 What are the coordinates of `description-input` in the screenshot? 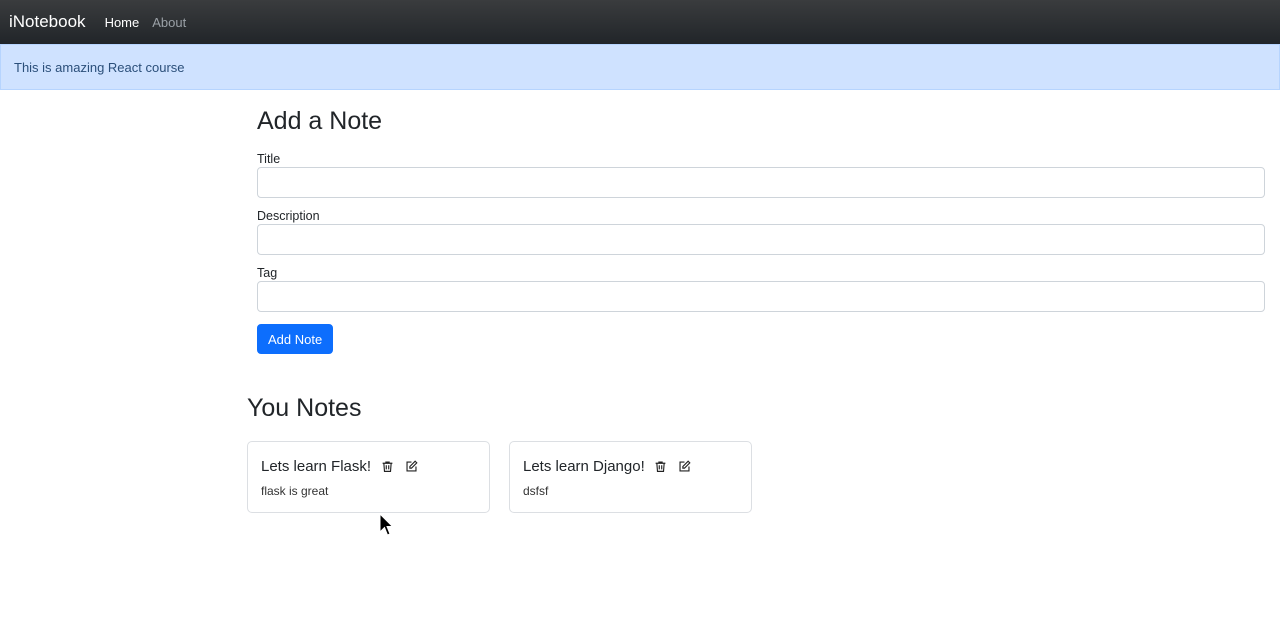 It's located at (761, 239).